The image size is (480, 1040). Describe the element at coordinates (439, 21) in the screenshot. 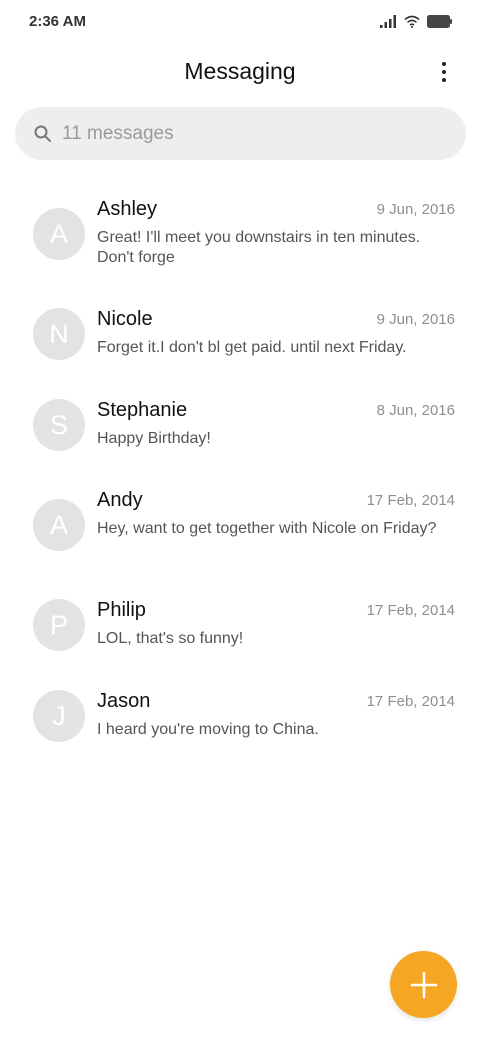

I see `battery-icon` at that location.